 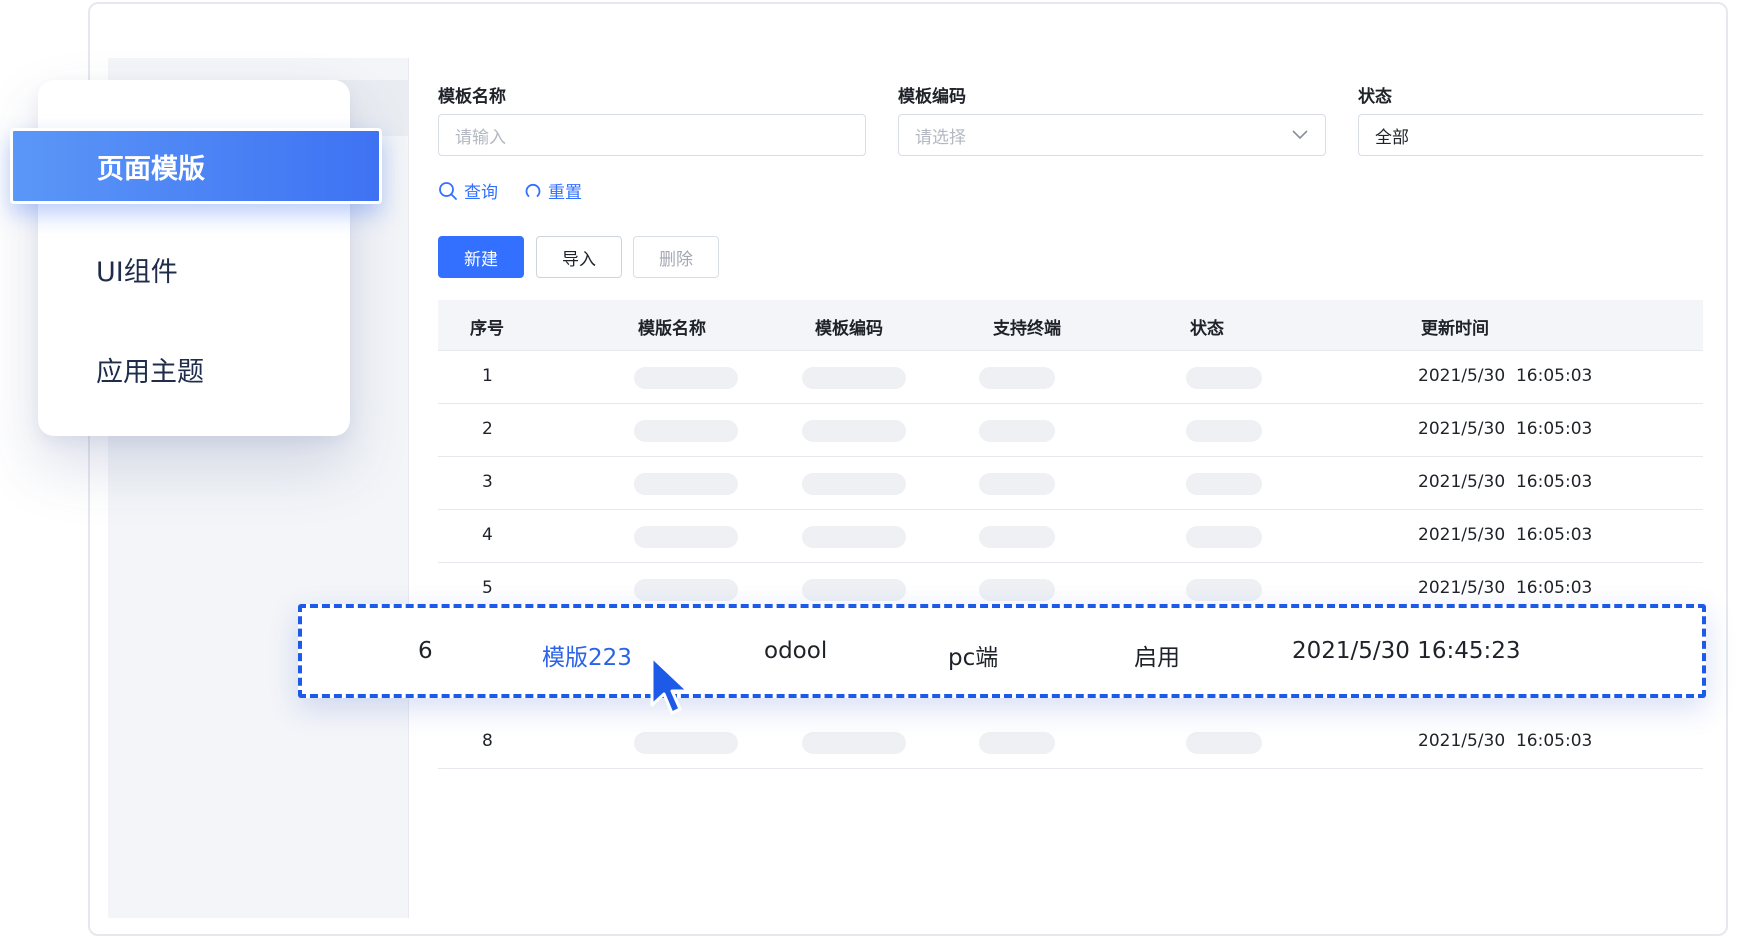 What do you see at coordinates (1406, 651) in the screenshot?
I see `updated-time: 2021/5/30 16:45:23` at bounding box center [1406, 651].